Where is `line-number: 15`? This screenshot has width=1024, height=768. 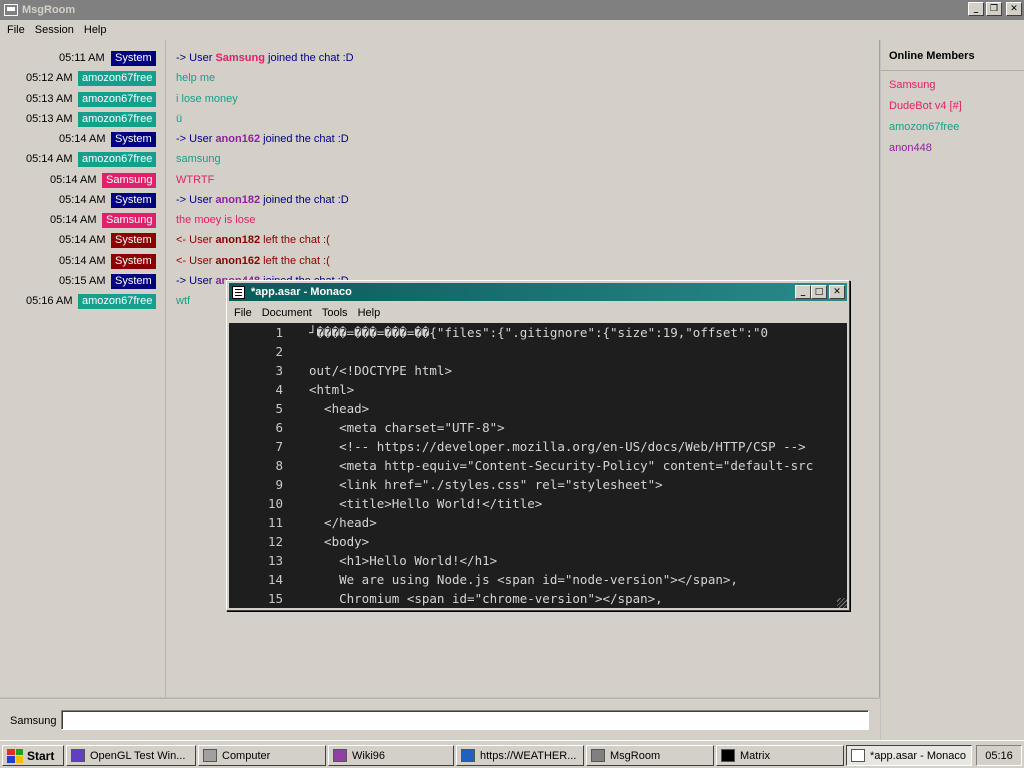 line-number: 15 is located at coordinates (275, 598).